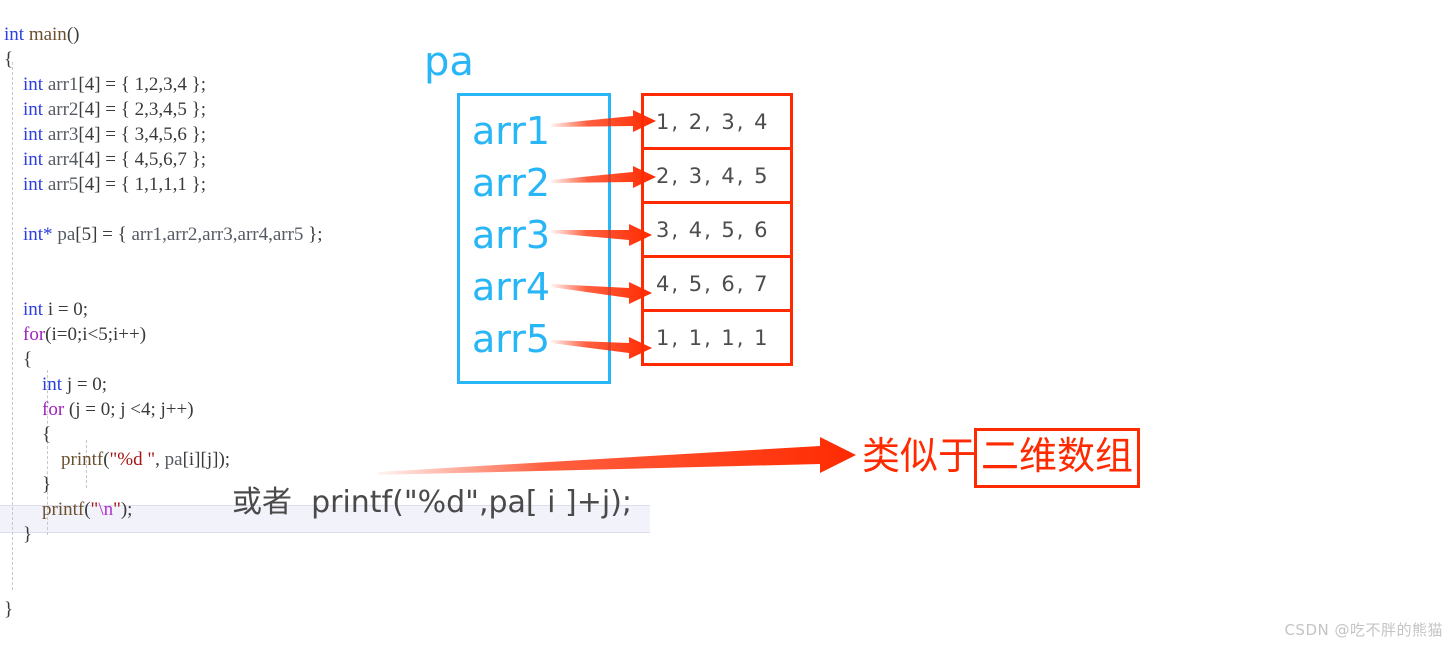 The height and width of the screenshot is (652, 1455). I want to click on code-token: int*, so click(38, 234).